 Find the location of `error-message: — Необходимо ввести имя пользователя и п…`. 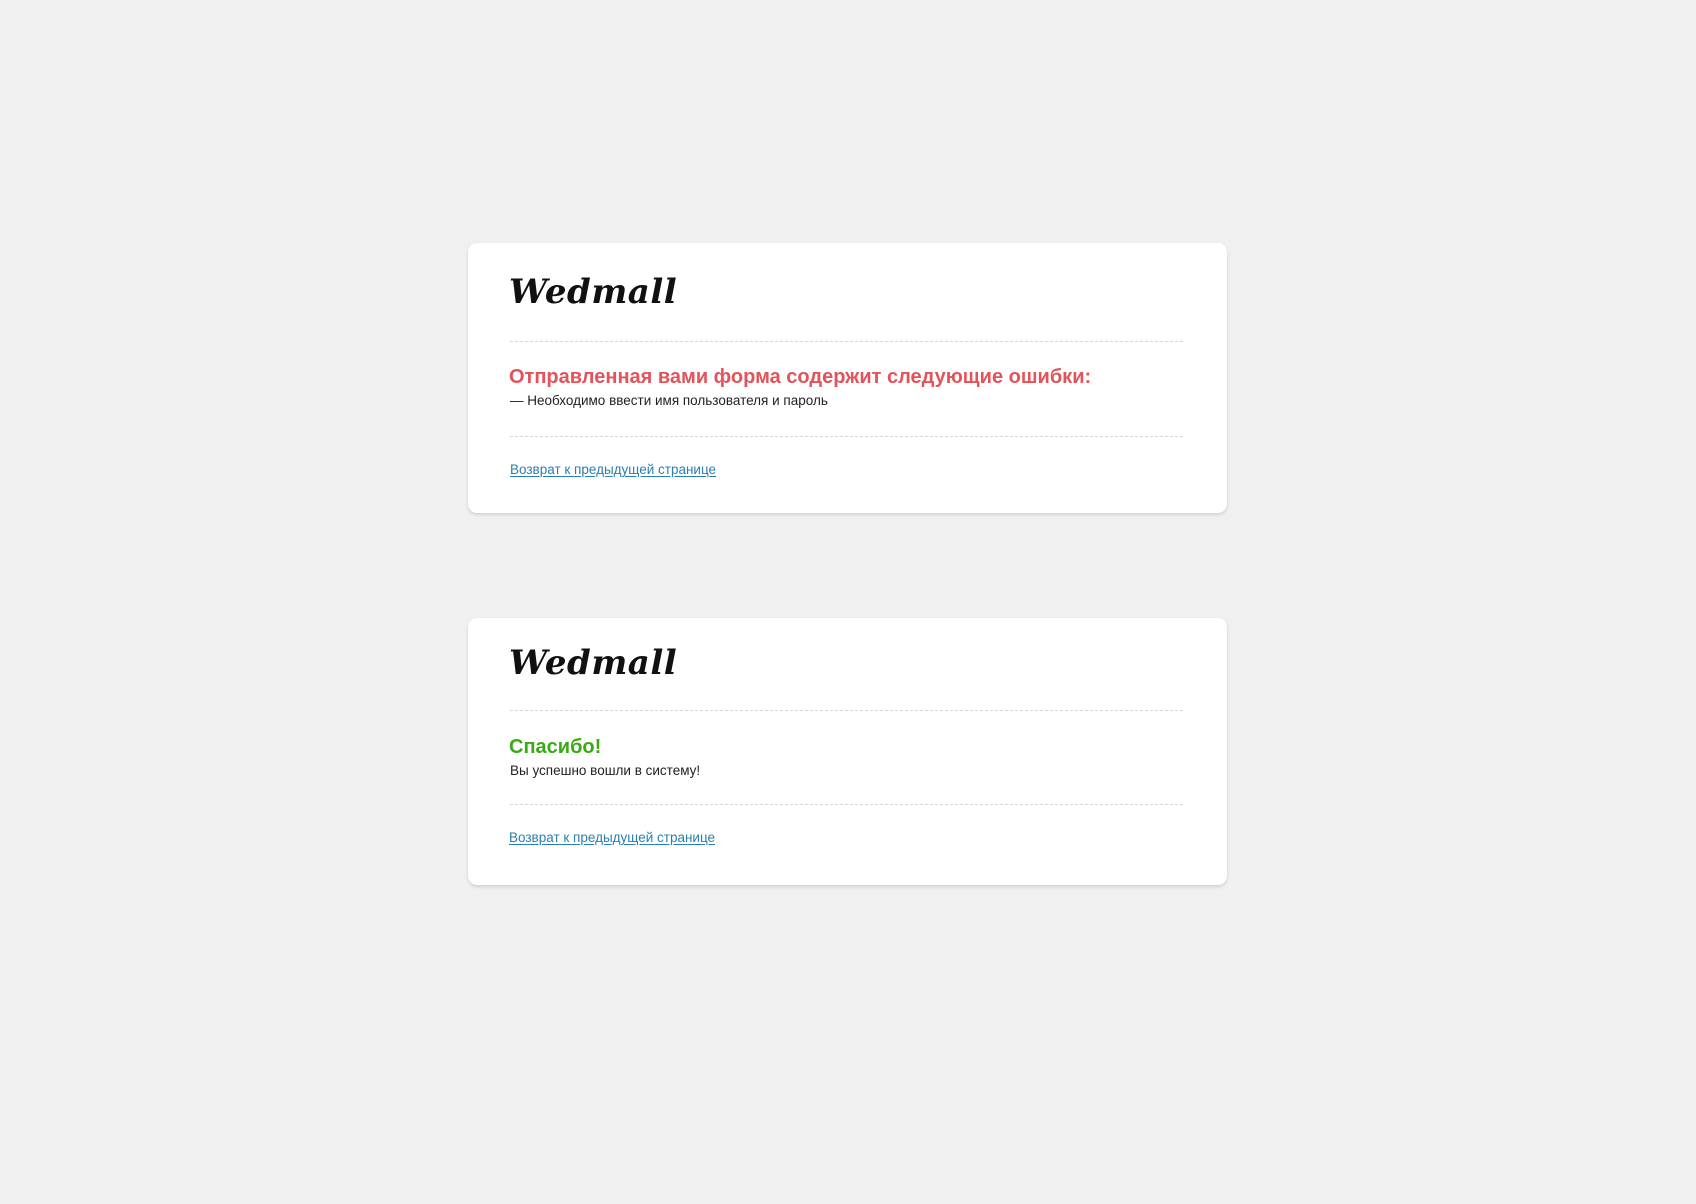

error-message: — Необходимо ввести имя пользователя и п… is located at coordinates (669, 400).